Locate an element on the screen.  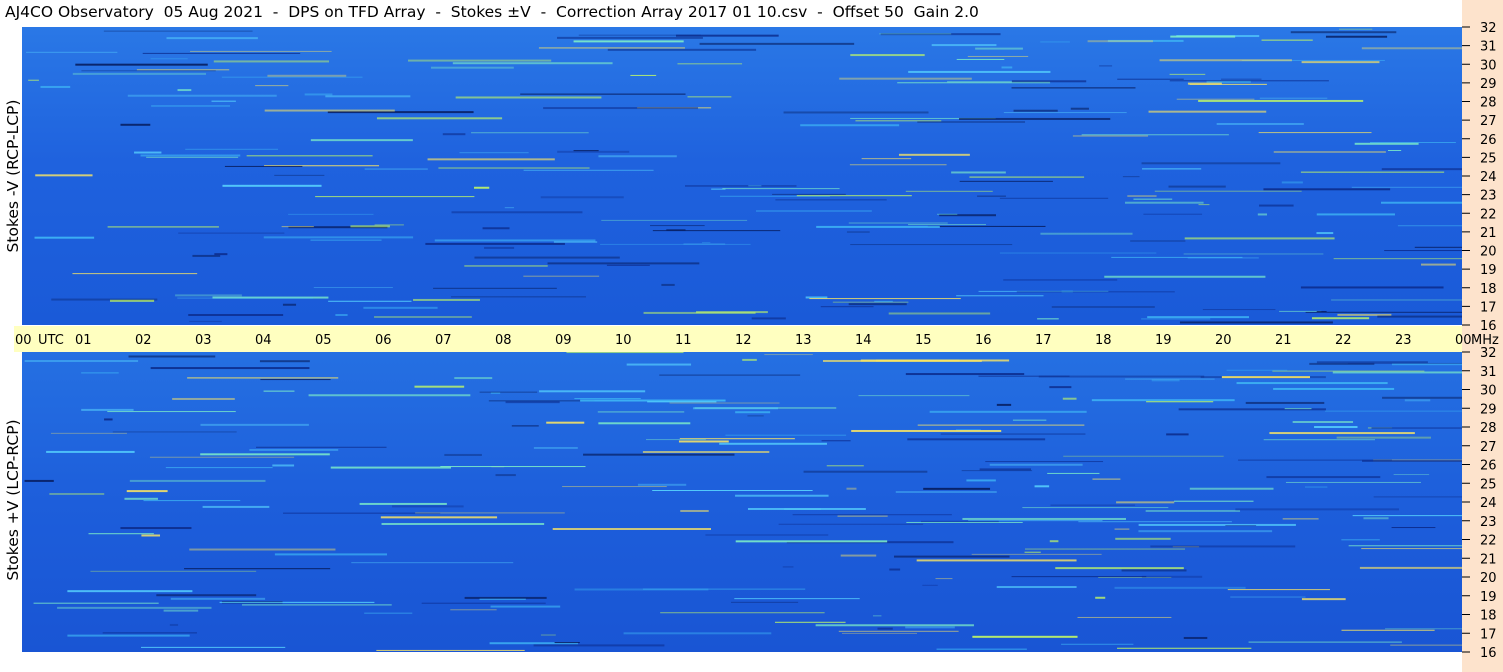
y-tick-label: 17 is located at coordinates (1488, 634).